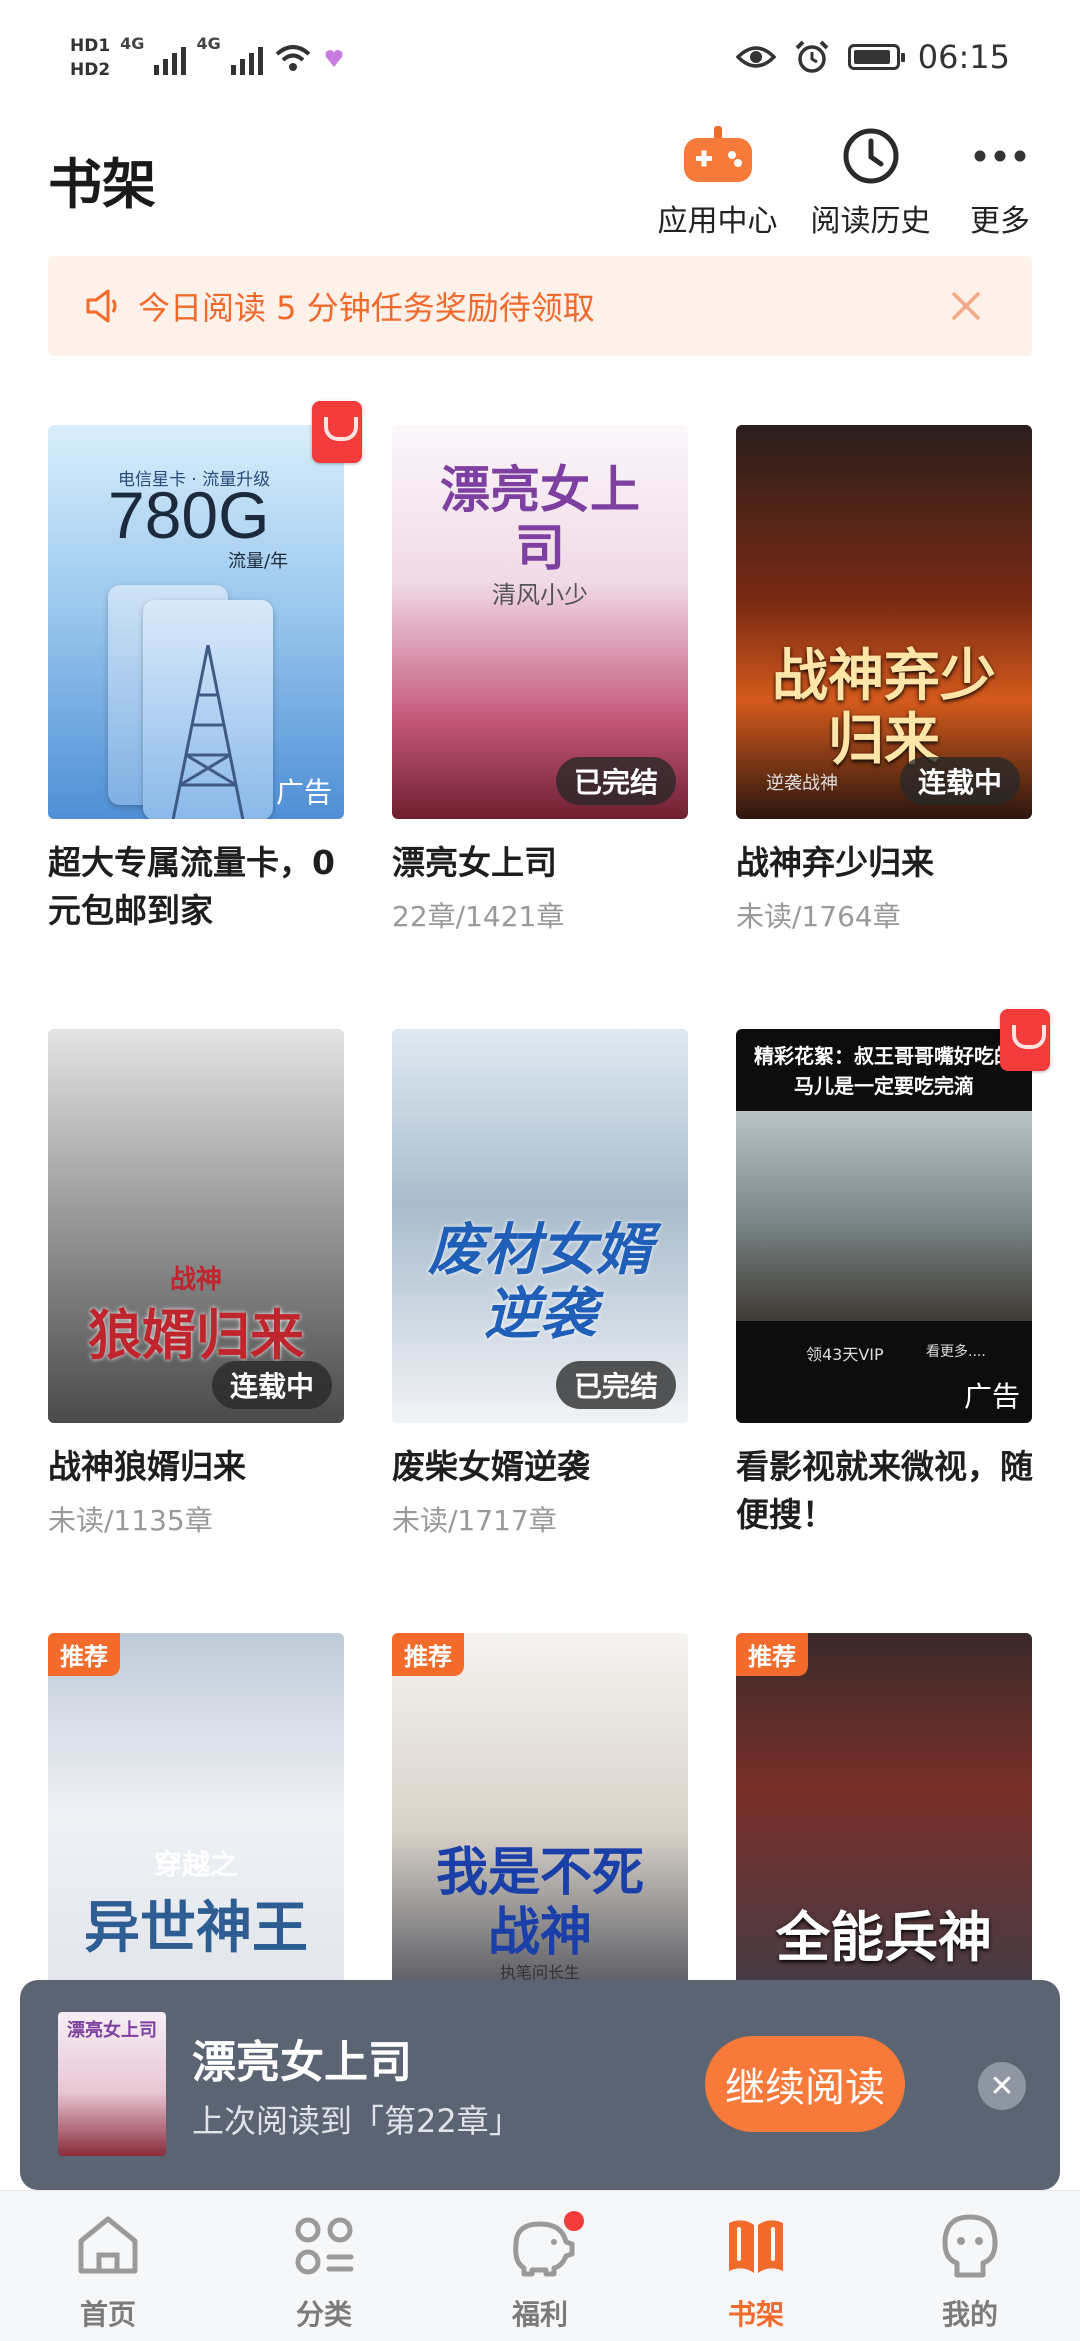 This screenshot has height=2341, width=1080. I want to click on more-dots-icon, so click(1000, 156).